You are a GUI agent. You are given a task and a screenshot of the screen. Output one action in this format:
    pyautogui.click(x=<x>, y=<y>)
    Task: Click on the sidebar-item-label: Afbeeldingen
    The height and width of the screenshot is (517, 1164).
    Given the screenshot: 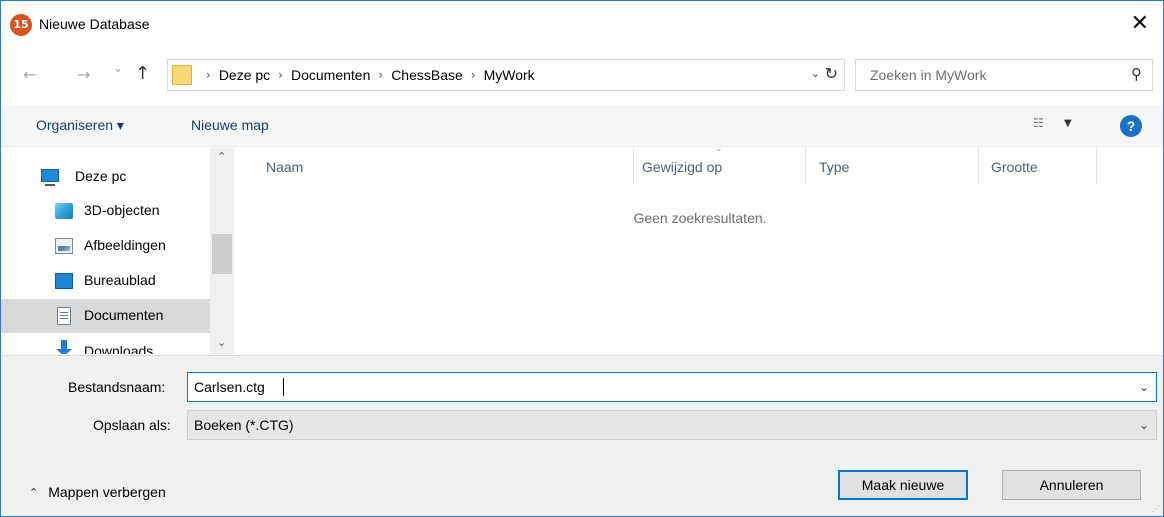 What is the action you would take?
    pyautogui.click(x=125, y=245)
    